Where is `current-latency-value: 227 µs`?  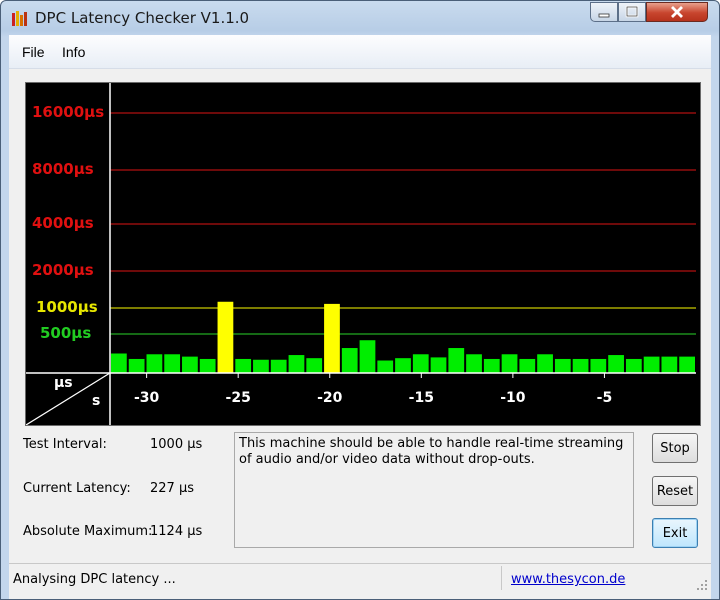
current-latency-value: 227 µs is located at coordinates (172, 488).